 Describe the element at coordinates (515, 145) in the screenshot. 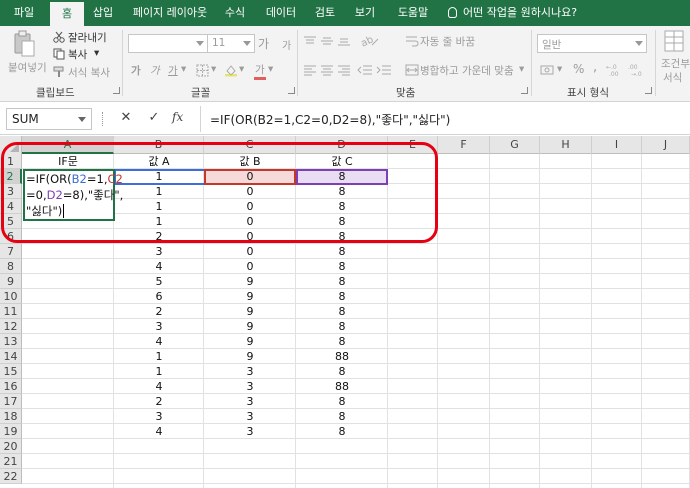

I see `column-header-g: G` at that location.